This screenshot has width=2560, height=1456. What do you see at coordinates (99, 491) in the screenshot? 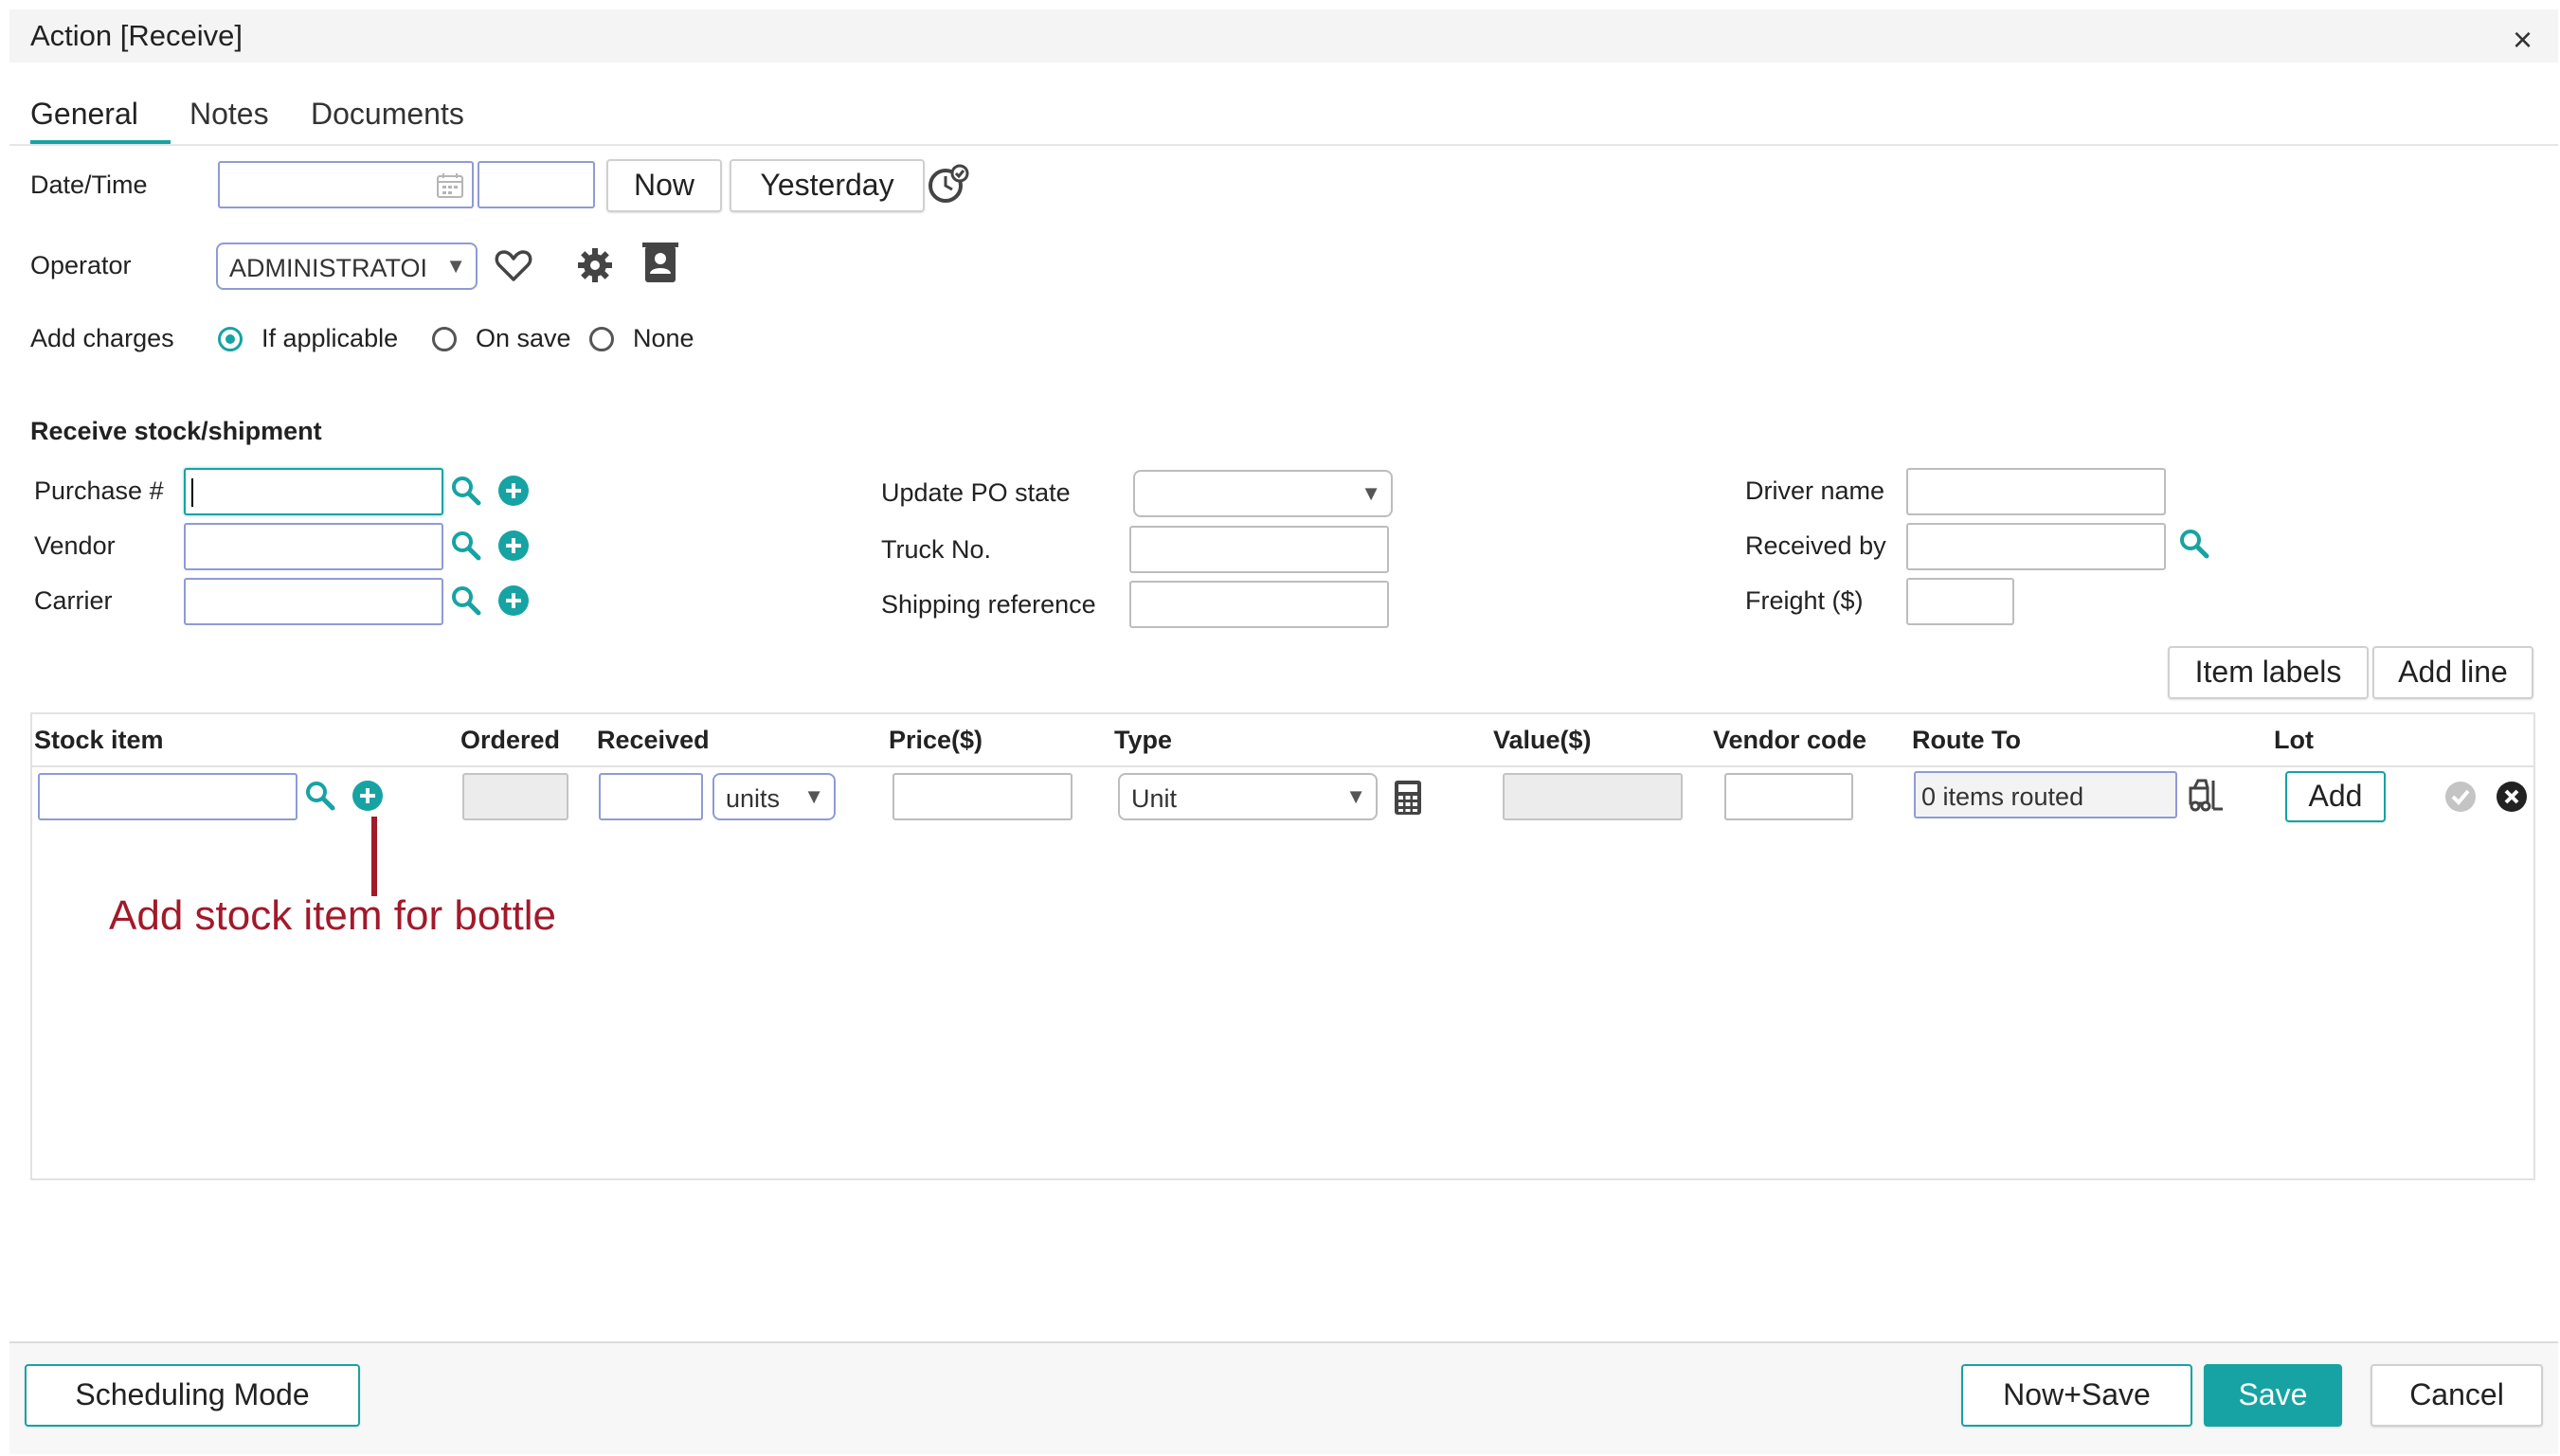
I see `purchase-label: Purchase #` at bounding box center [99, 491].